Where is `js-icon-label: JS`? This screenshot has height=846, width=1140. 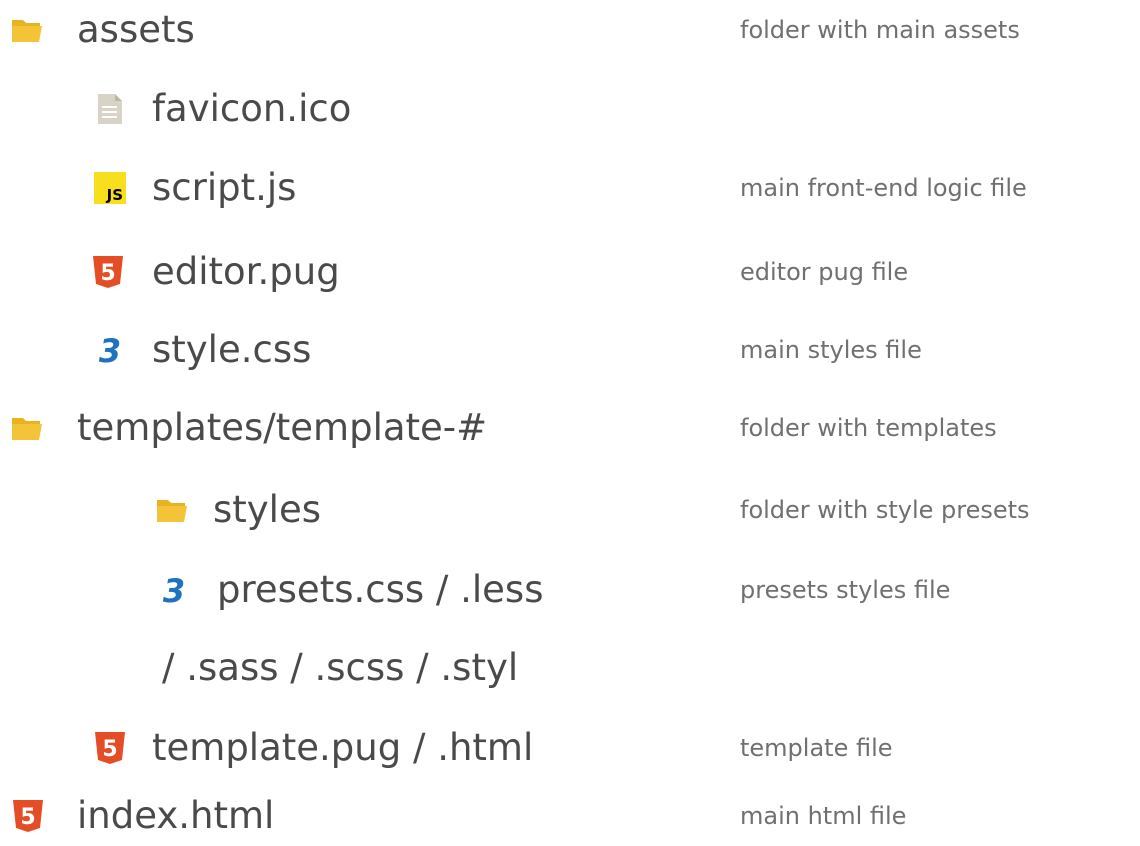 js-icon-label: JS is located at coordinates (114, 195).